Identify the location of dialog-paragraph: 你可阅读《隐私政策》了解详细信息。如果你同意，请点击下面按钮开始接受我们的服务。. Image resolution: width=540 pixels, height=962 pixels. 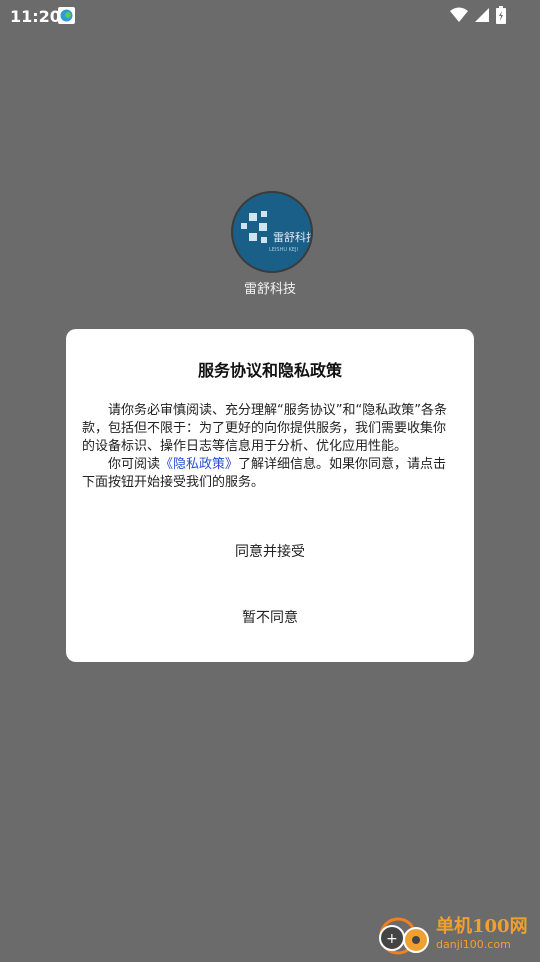
(270, 474).